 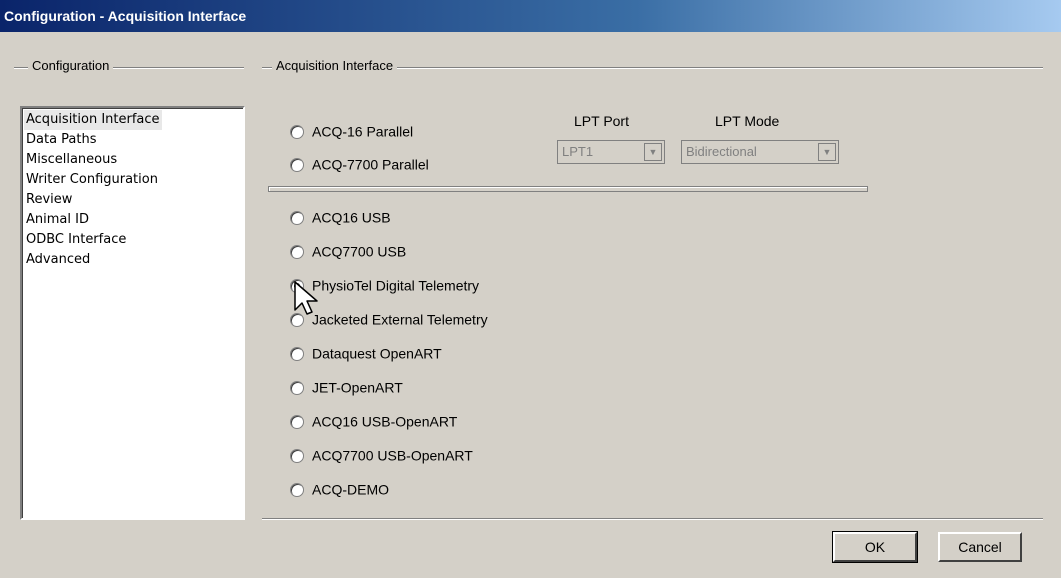 What do you see at coordinates (61, 140) in the screenshot?
I see `list-item-data-paths: Data Paths` at bounding box center [61, 140].